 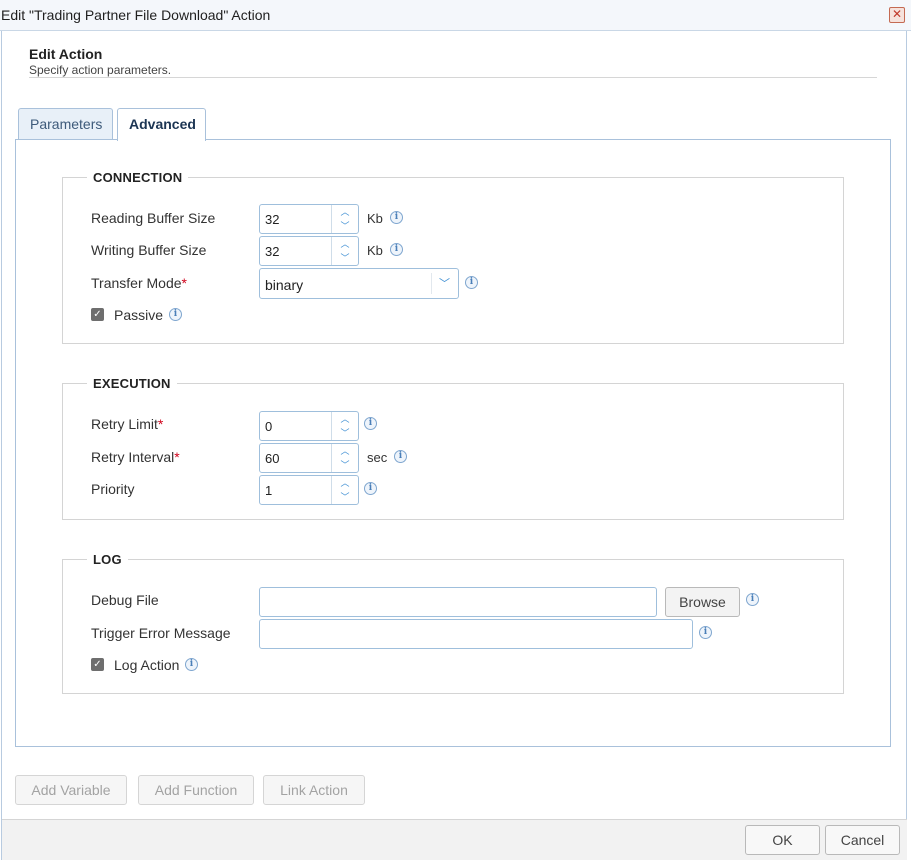 What do you see at coordinates (66, 54) in the screenshot?
I see `page-title: Edit Action` at bounding box center [66, 54].